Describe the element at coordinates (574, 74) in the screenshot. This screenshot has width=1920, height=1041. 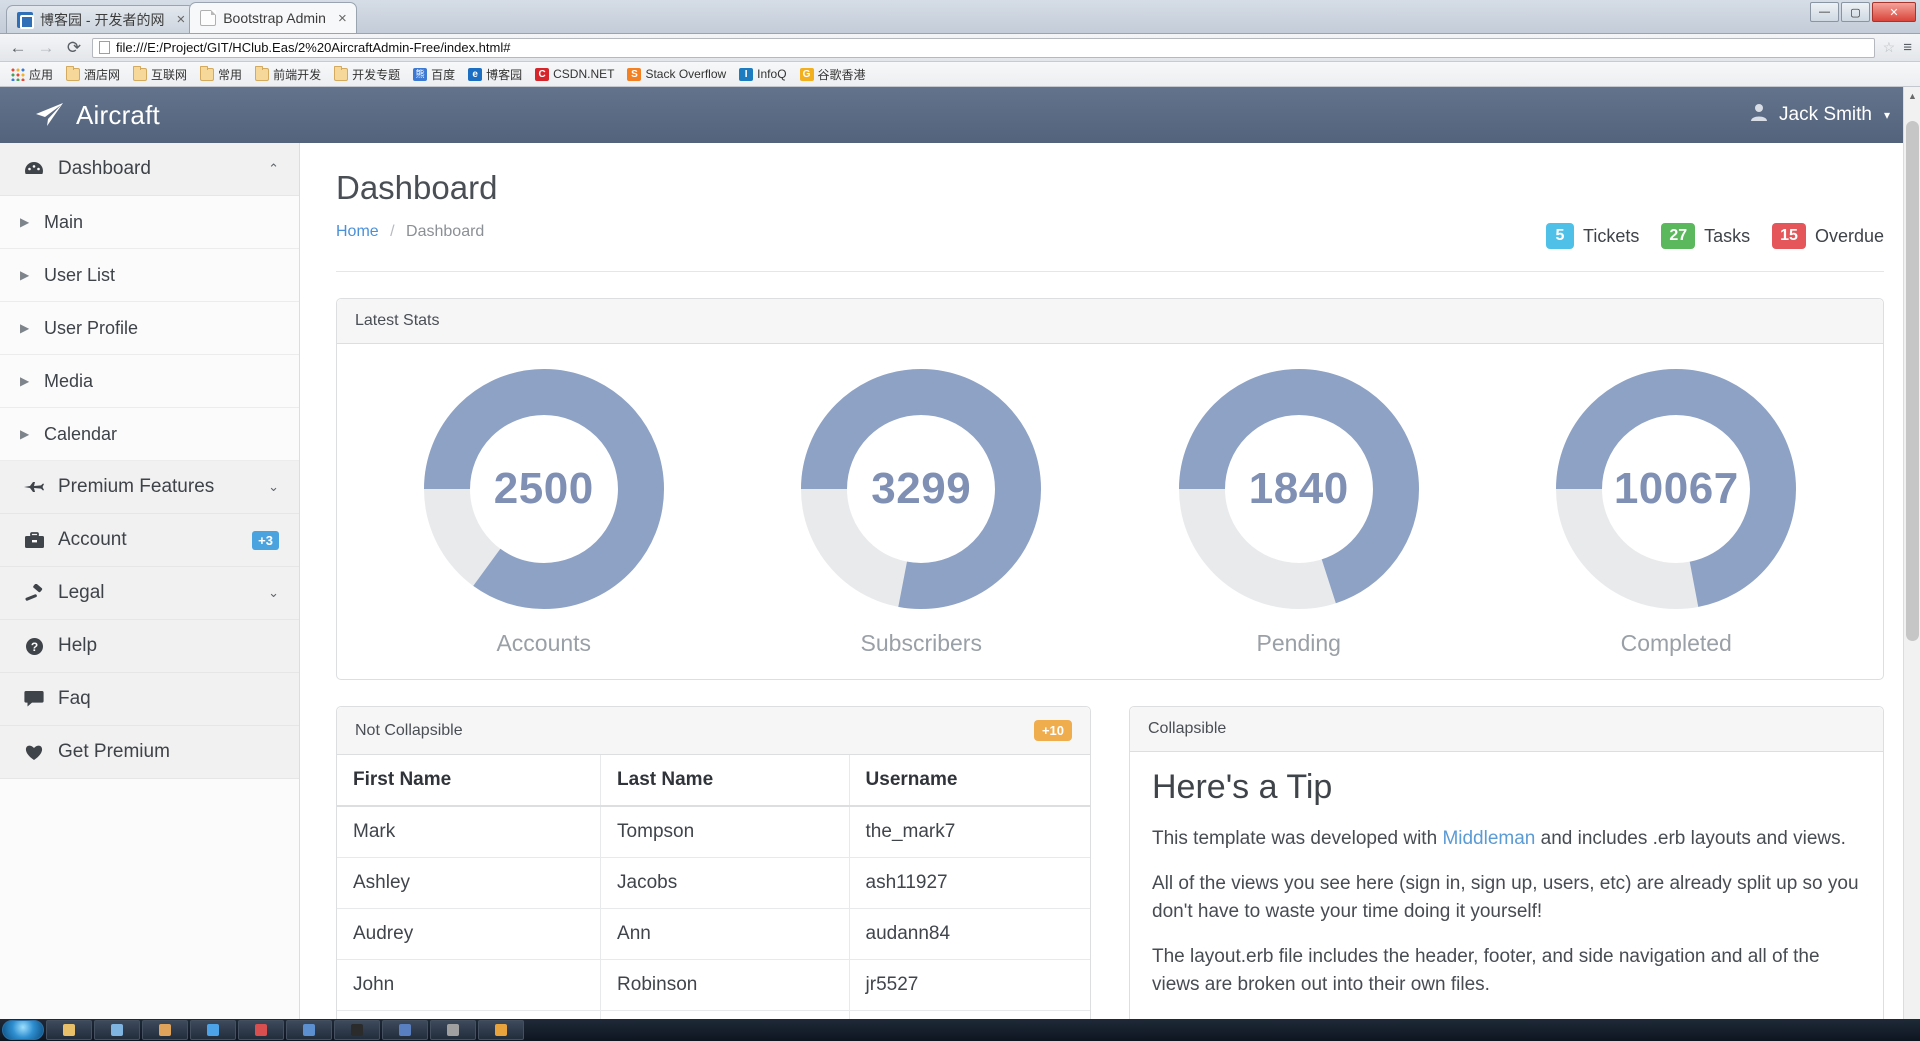
I see `bookmark-csdn: CSDN.NET` at that location.